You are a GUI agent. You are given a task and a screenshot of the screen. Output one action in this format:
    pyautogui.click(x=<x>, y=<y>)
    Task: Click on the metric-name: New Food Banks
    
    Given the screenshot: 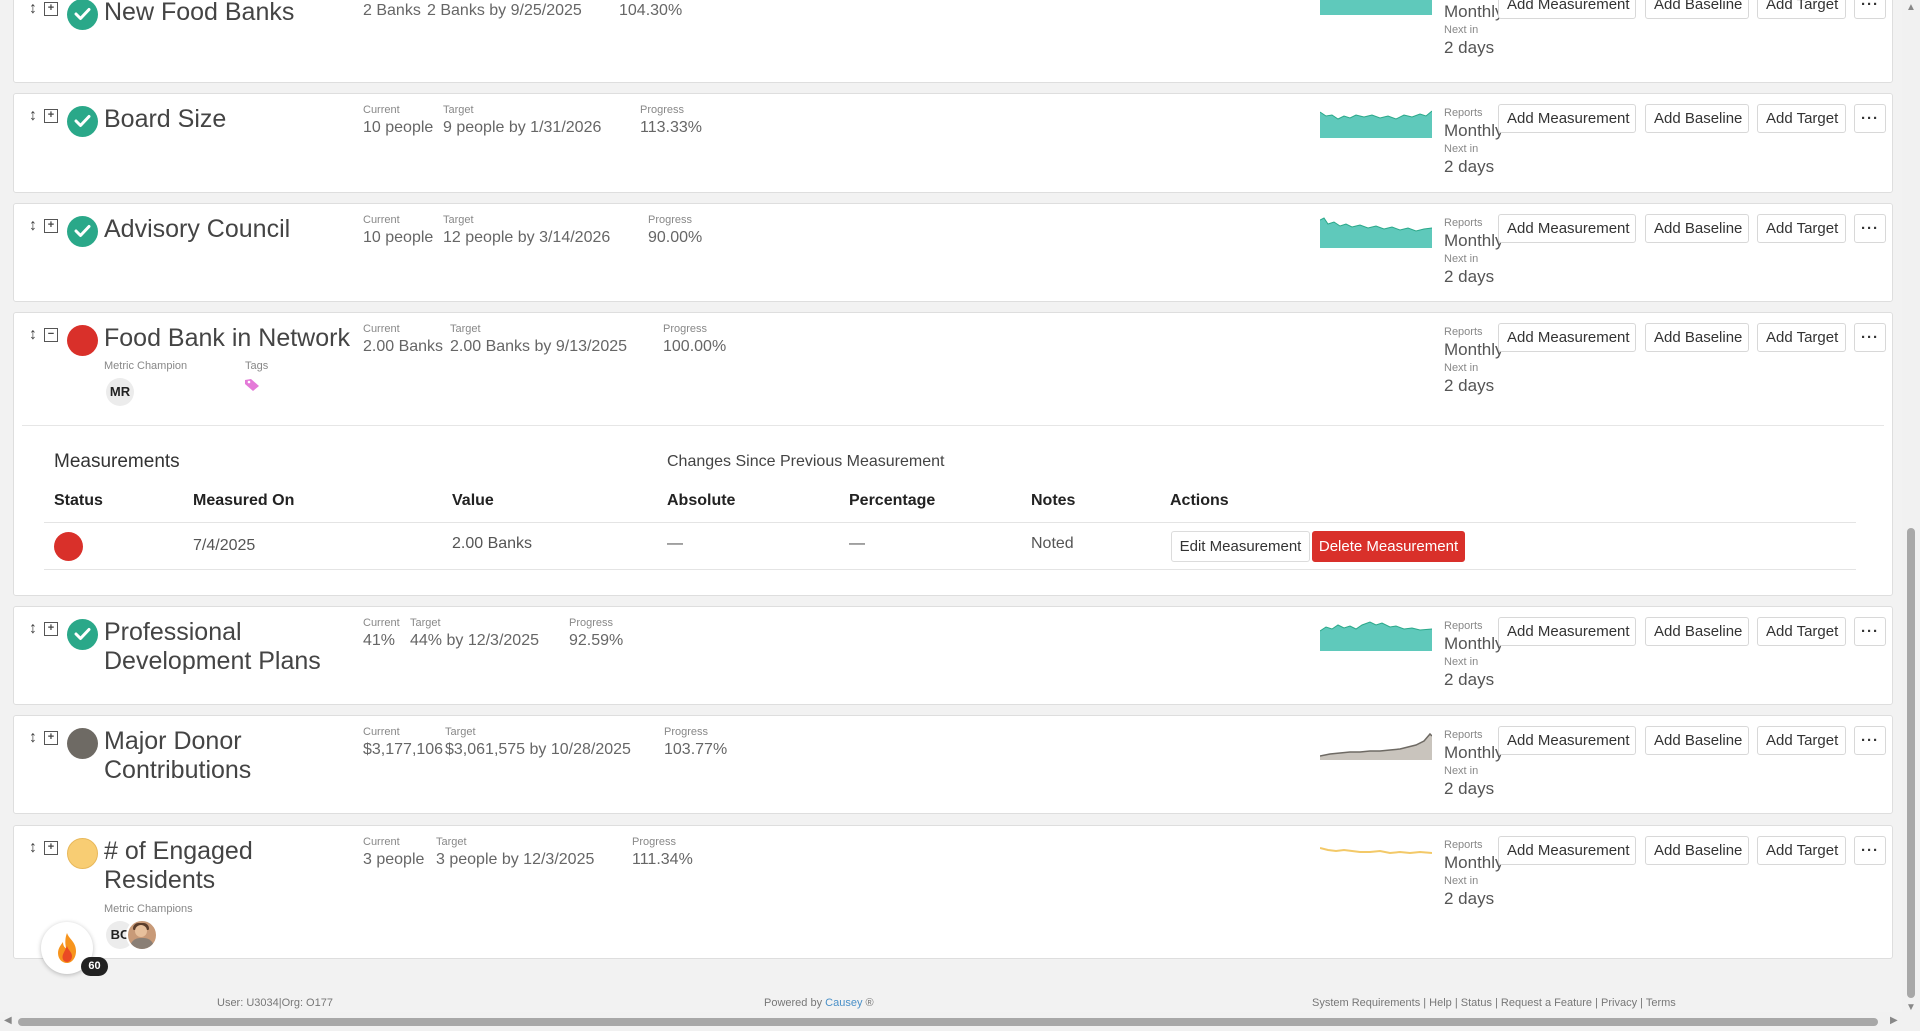 What is the action you would take?
    pyautogui.click(x=254, y=13)
    